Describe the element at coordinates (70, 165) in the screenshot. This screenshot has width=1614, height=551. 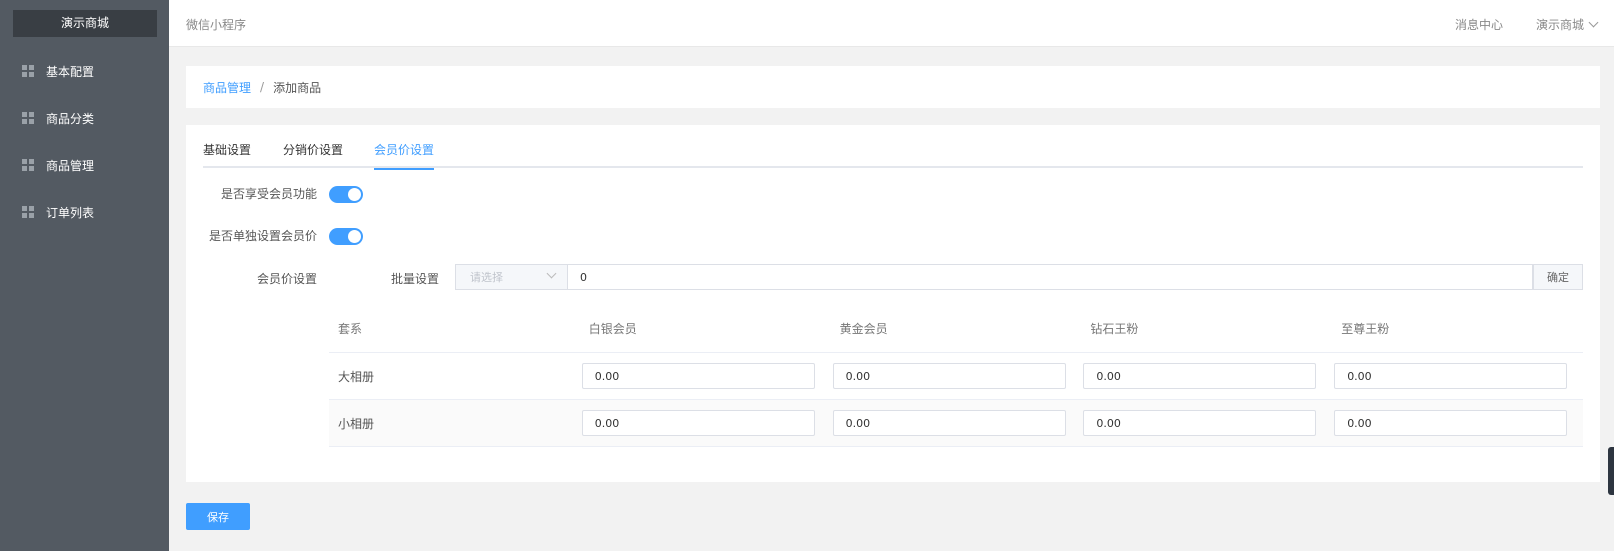
I see `sidebar-item-label: 商品管理` at that location.